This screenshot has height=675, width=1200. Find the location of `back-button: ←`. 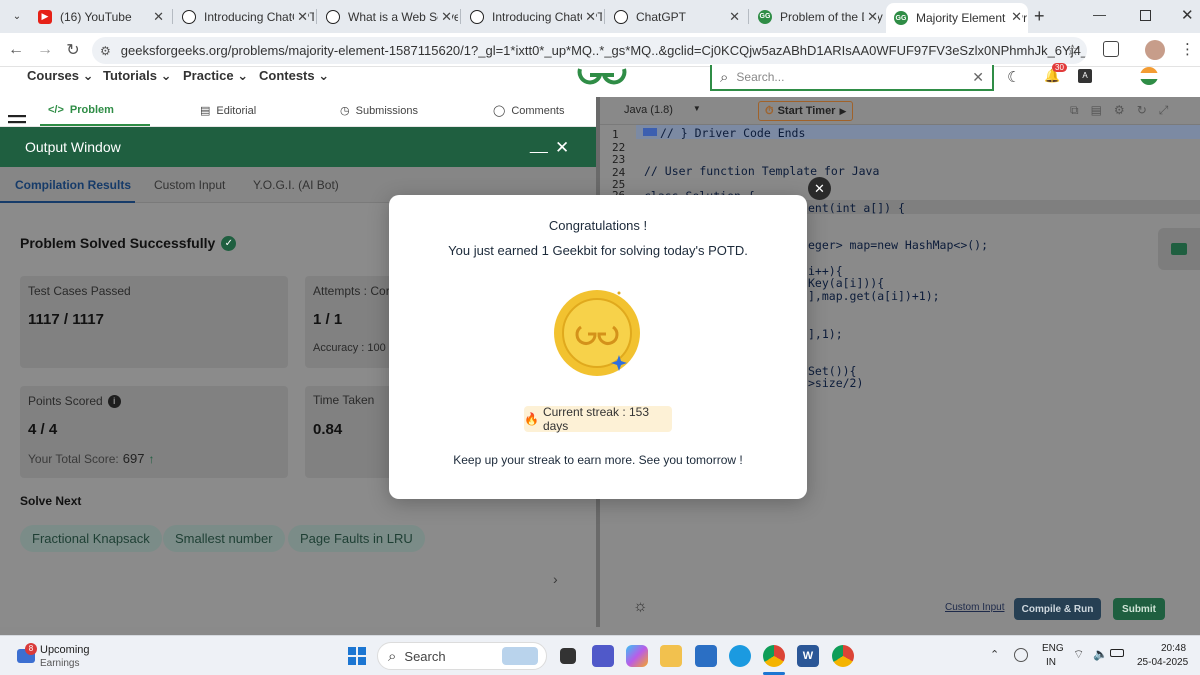

back-button: ← is located at coordinates (16, 50).